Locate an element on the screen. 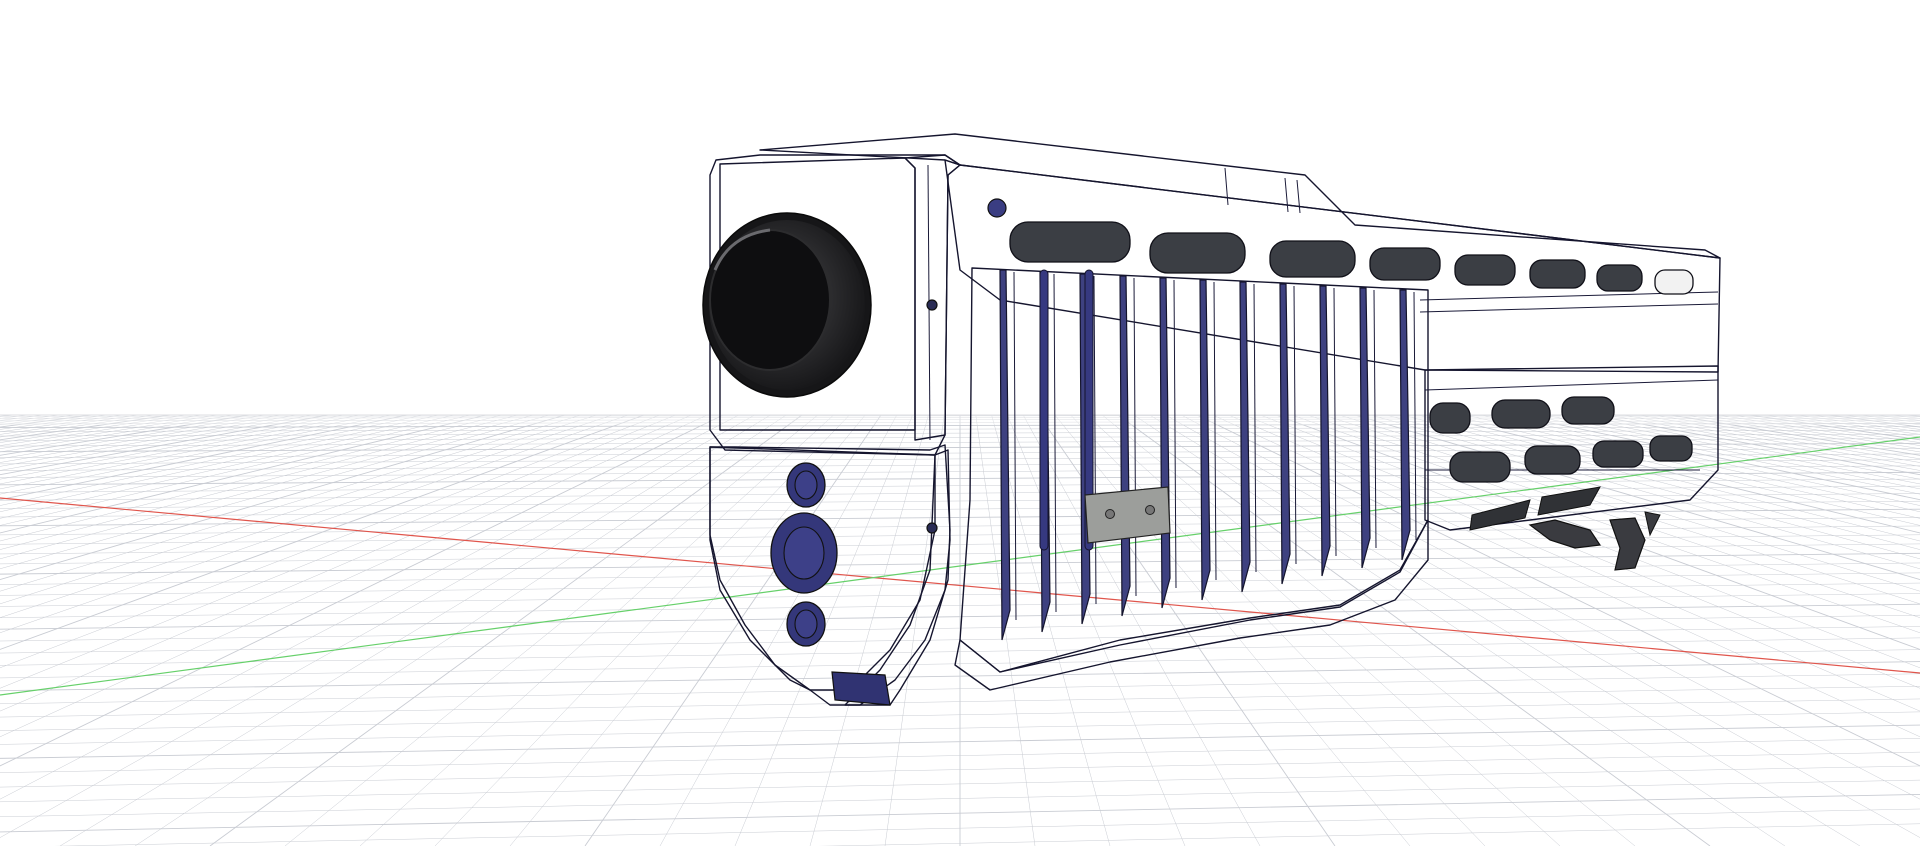  lower-ledge is located at coordinates (1571, 385).